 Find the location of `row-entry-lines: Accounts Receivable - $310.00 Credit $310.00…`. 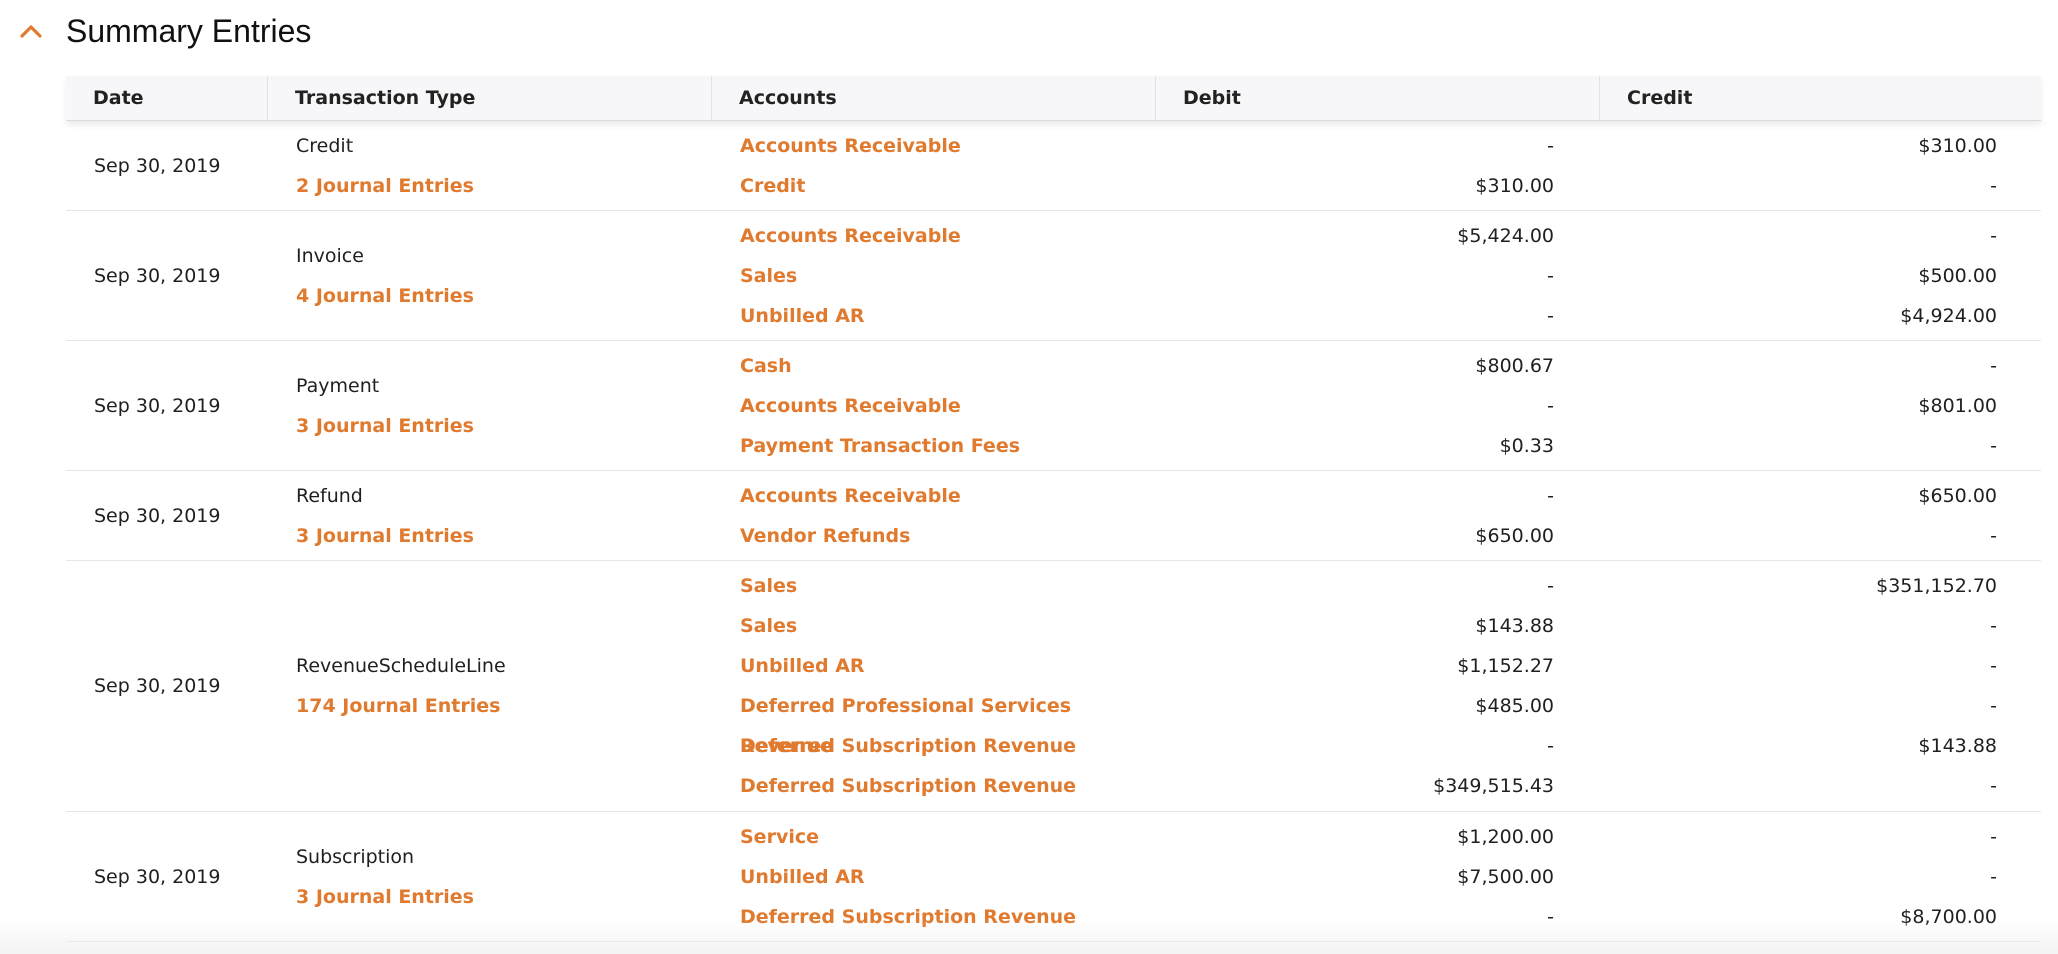

row-entry-lines: Accounts Receivable - $310.00 Credit $310.00… is located at coordinates (1376, 165).